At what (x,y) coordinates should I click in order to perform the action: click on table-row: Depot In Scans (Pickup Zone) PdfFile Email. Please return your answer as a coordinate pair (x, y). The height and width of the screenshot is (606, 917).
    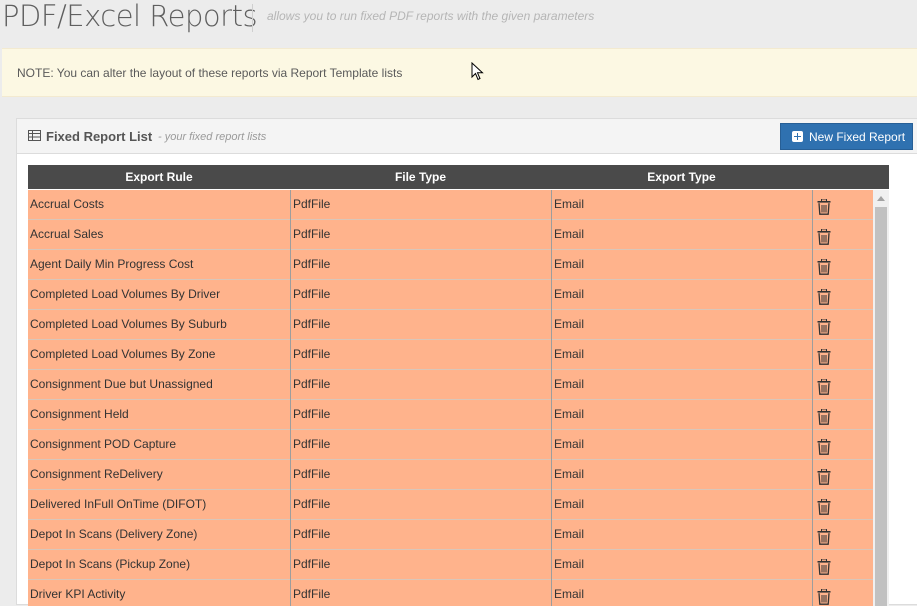
    Looking at the image, I should click on (450, 565).